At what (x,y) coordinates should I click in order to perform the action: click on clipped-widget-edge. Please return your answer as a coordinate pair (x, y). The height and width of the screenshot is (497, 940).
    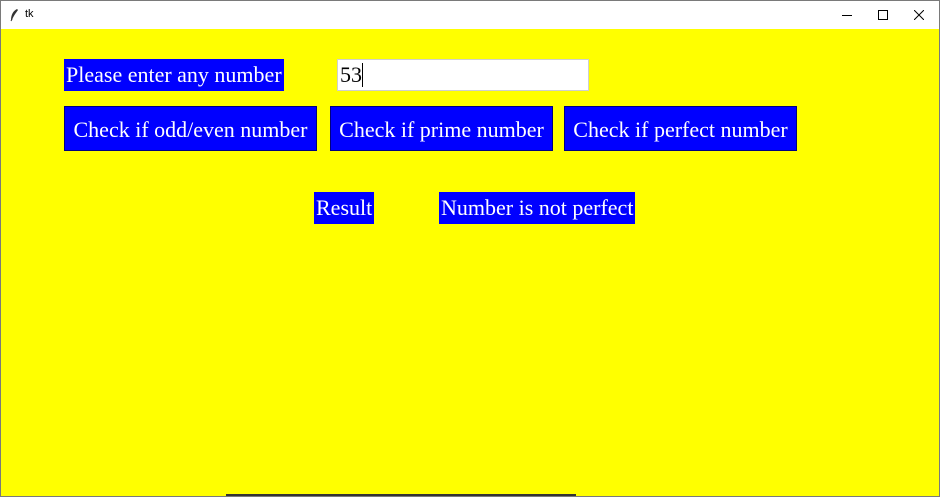
    Looking at the image, I should click on (401, 495).